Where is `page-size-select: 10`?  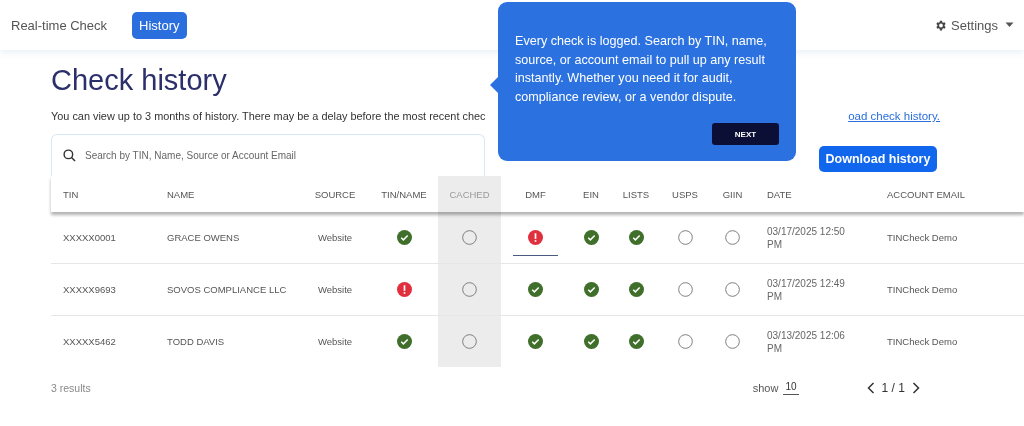
page-size-select: 10 is located at coordinates (791, 388).